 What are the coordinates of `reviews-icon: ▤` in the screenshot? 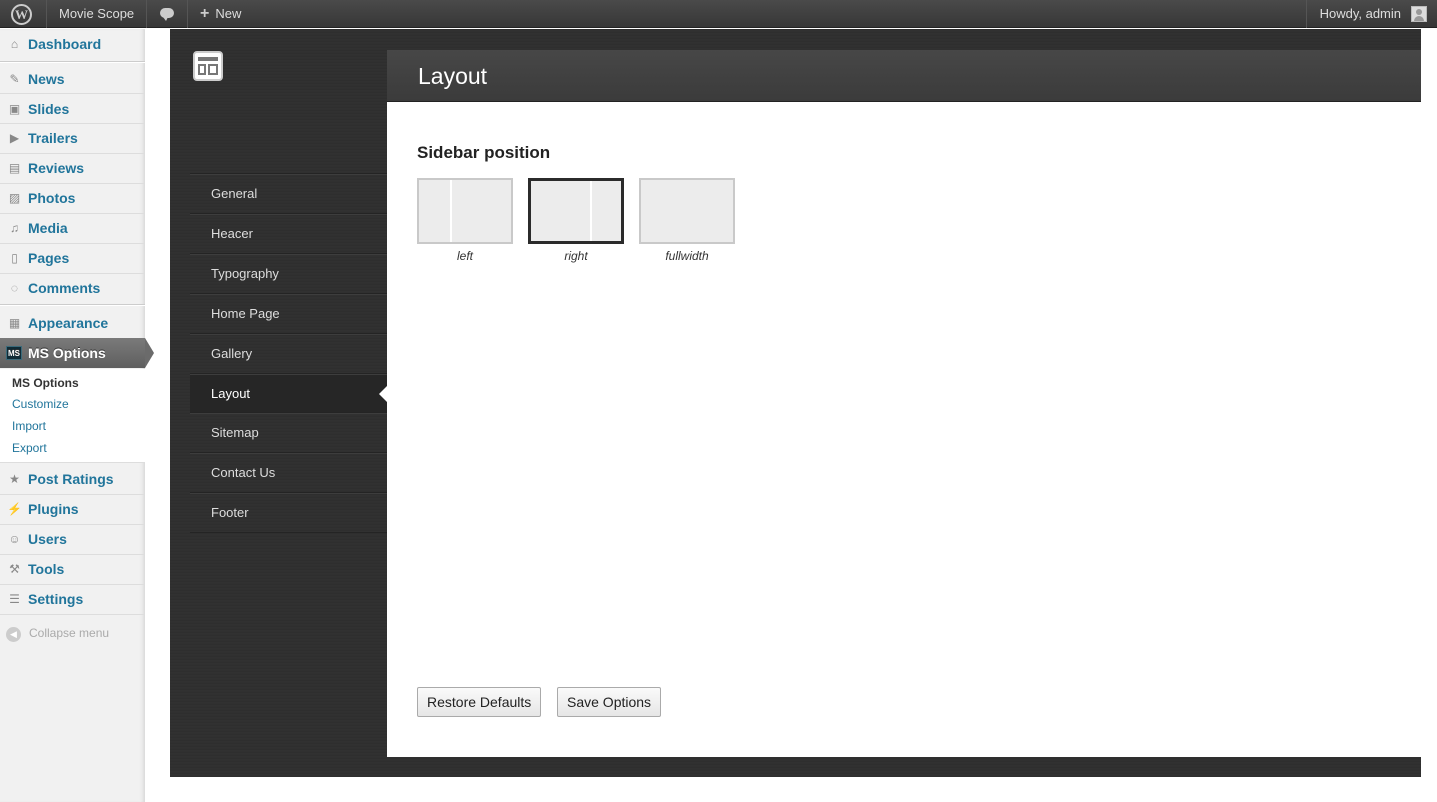 It's located at (14, 168).